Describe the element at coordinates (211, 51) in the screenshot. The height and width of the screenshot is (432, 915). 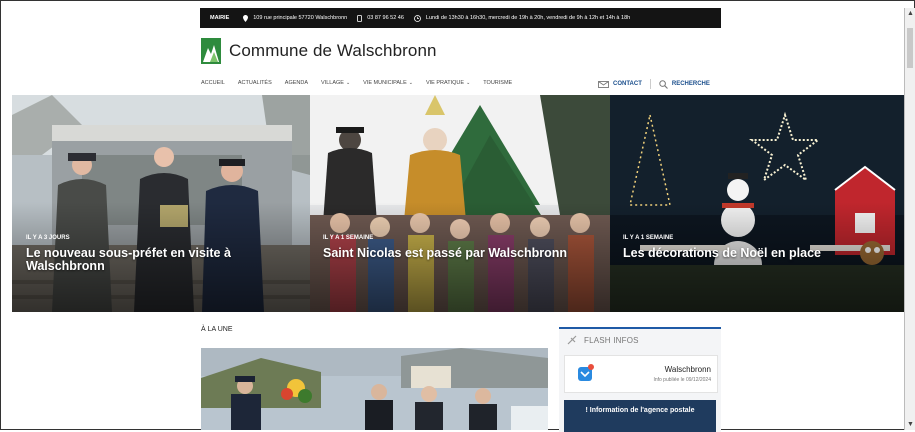
I see `village-logo` at that location.